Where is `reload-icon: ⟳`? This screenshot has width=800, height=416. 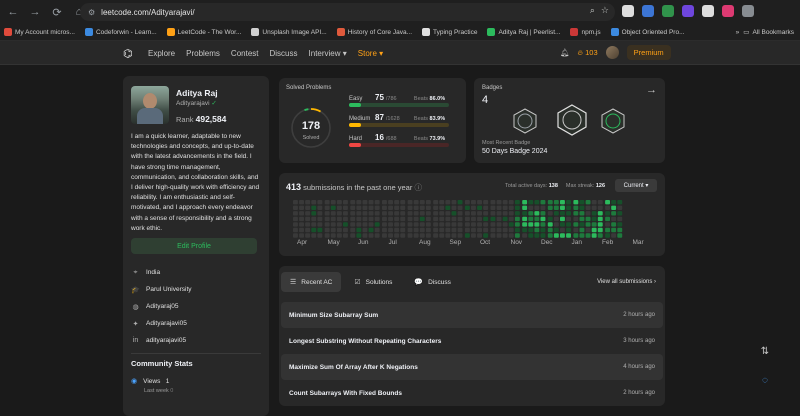 reload-icon: ⟳ is located at coordinates (57, 12).